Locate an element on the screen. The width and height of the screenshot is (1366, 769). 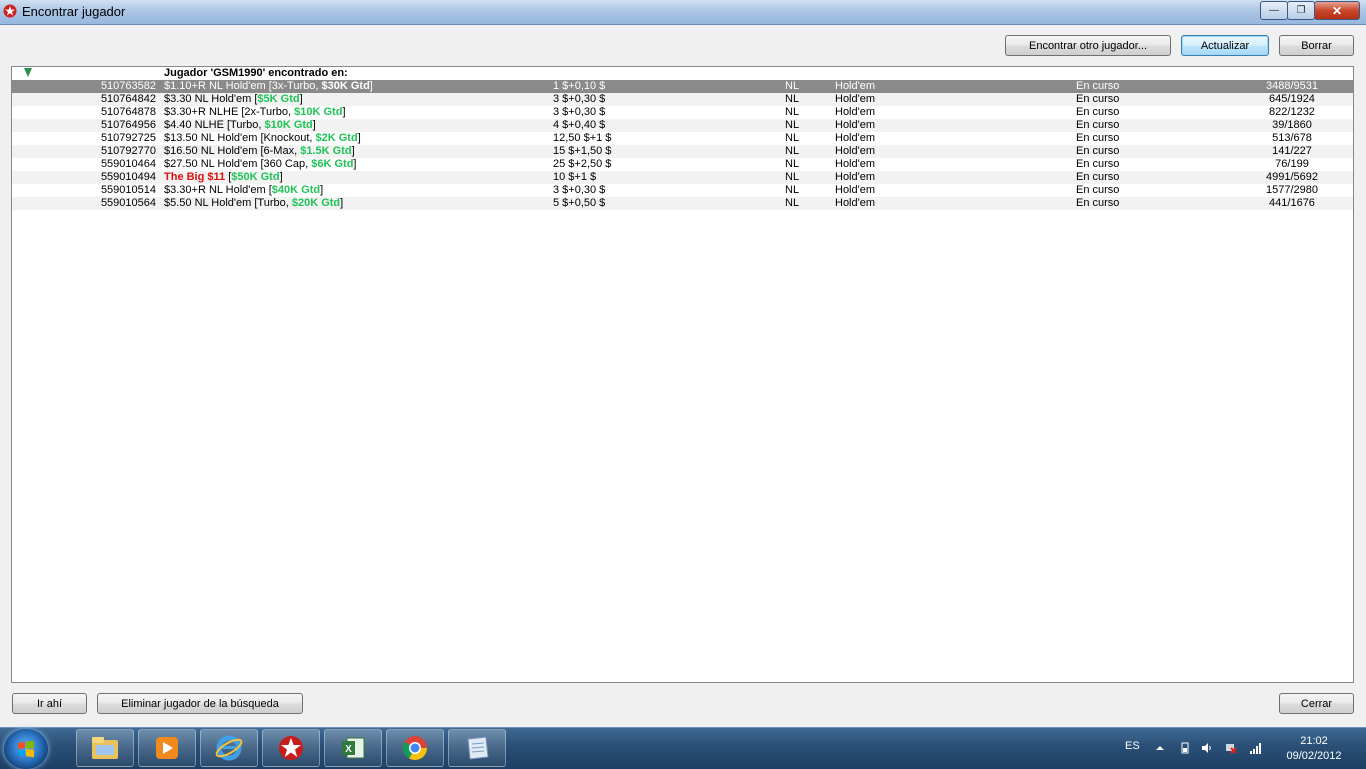
tournament-id: 559010464 is located at coordinates (128, 164).